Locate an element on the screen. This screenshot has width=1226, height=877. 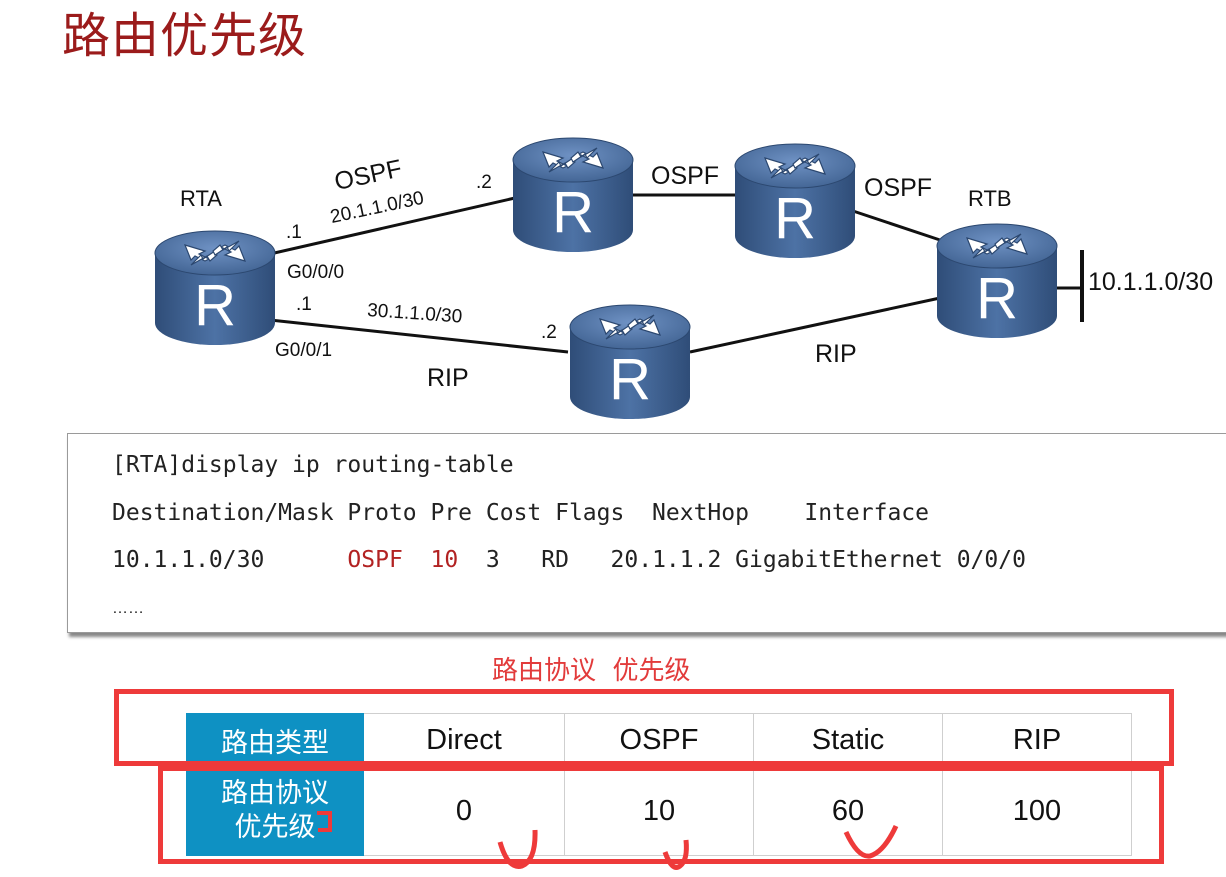
handwritten-marks is located at coordinates (608, 840).